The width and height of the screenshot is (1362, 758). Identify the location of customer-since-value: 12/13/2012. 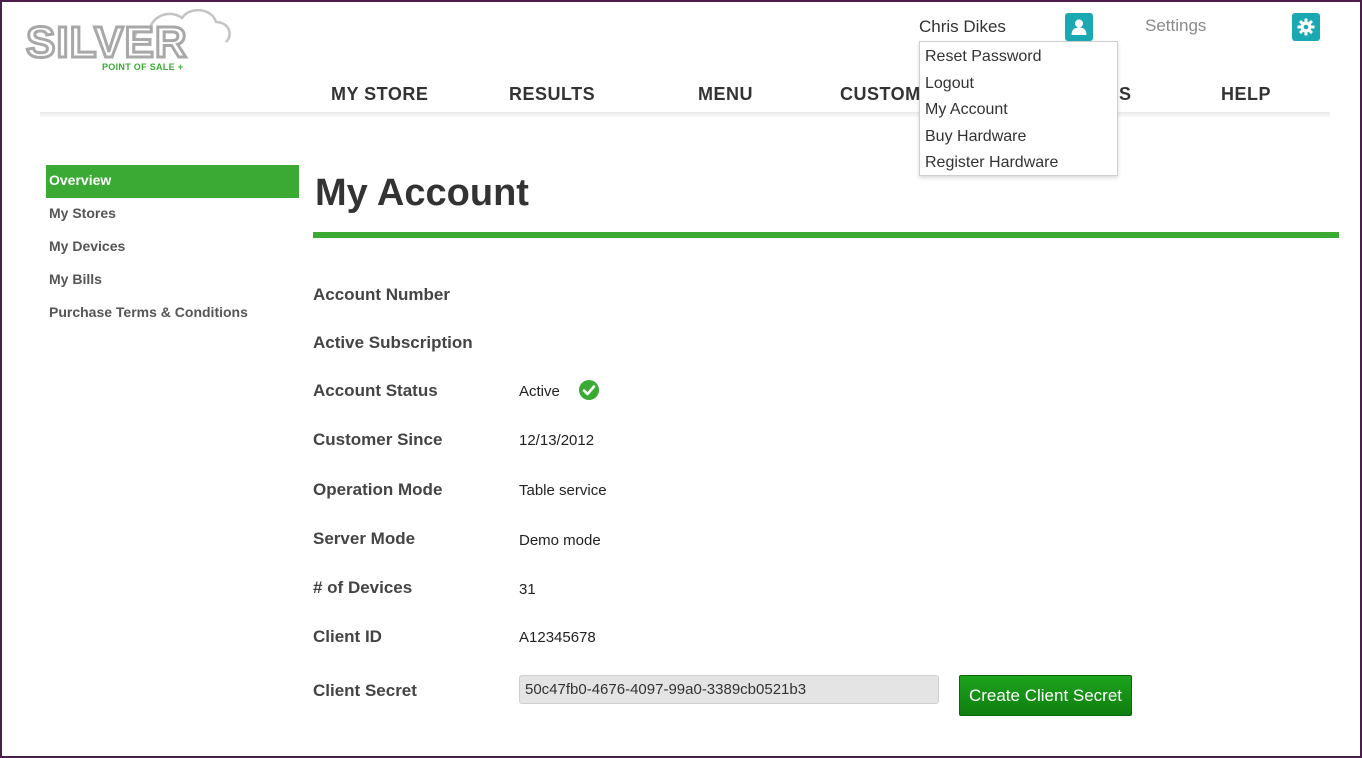
(557, 440).